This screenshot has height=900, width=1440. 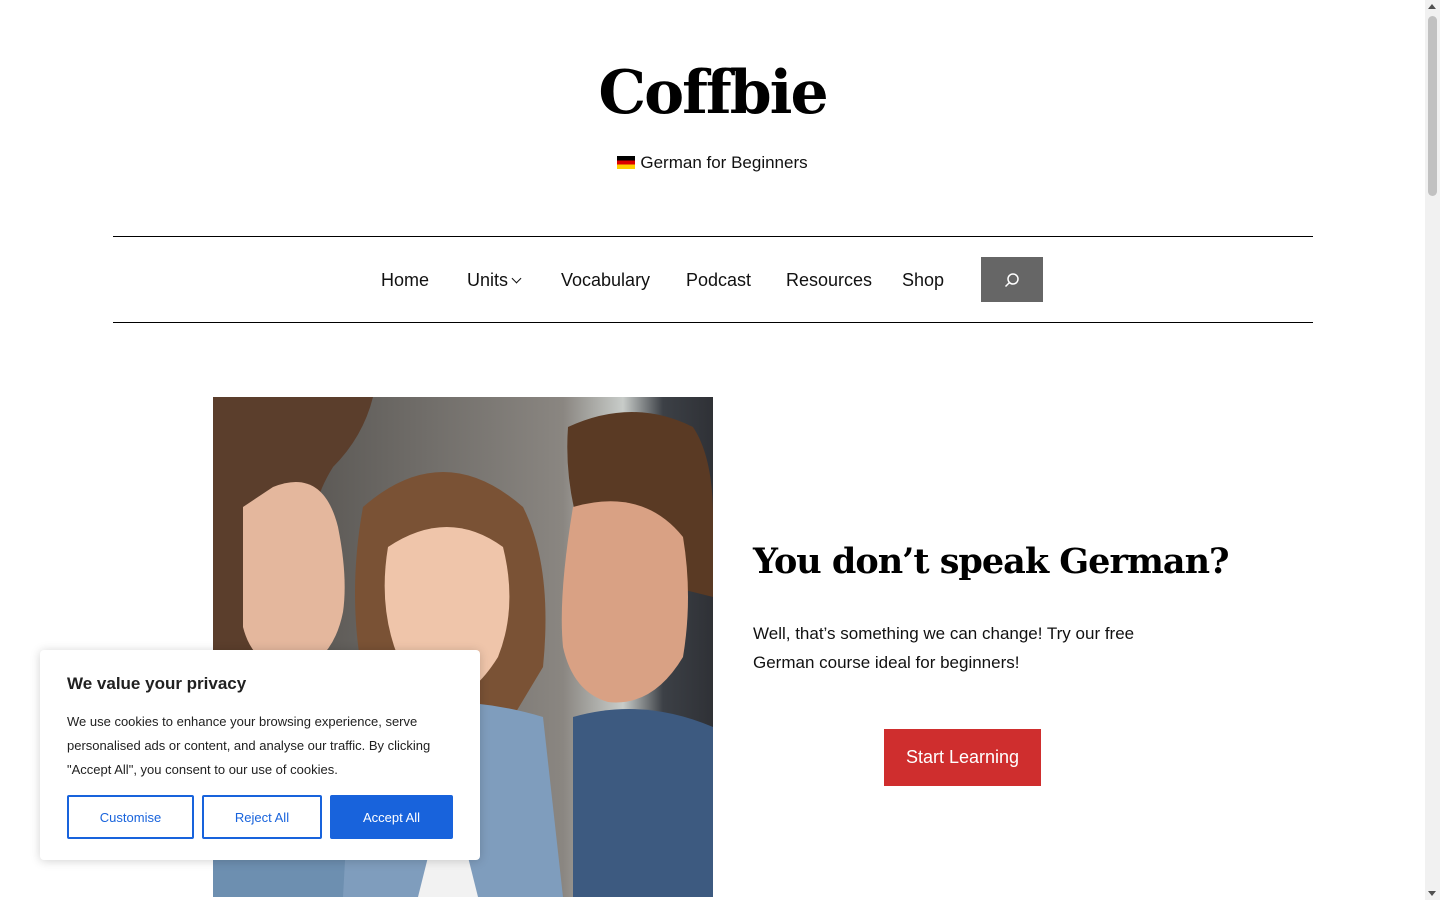 I want to click on accept-all-button: Accept All, so click(x=391, y=817).